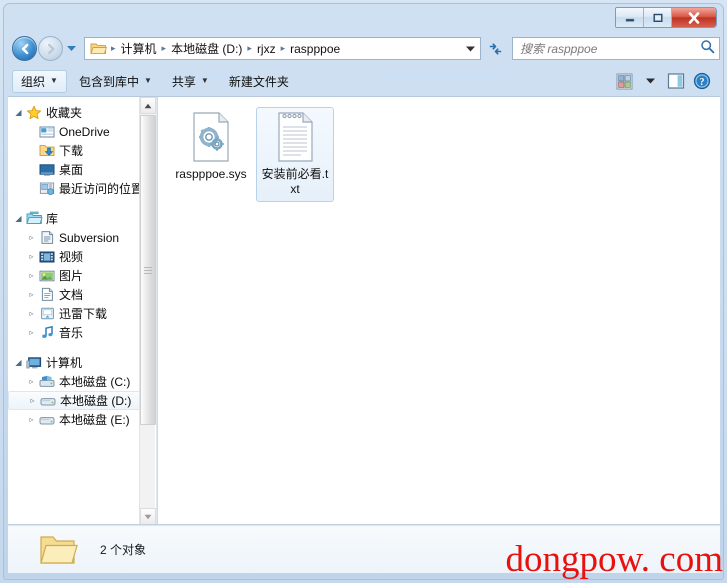  I want to click on breadcrumb: ▸ 计算机 ▸ 本地磁盘 (D:) ▸ rjxz ▸ raspppoe, so click(282, 48).